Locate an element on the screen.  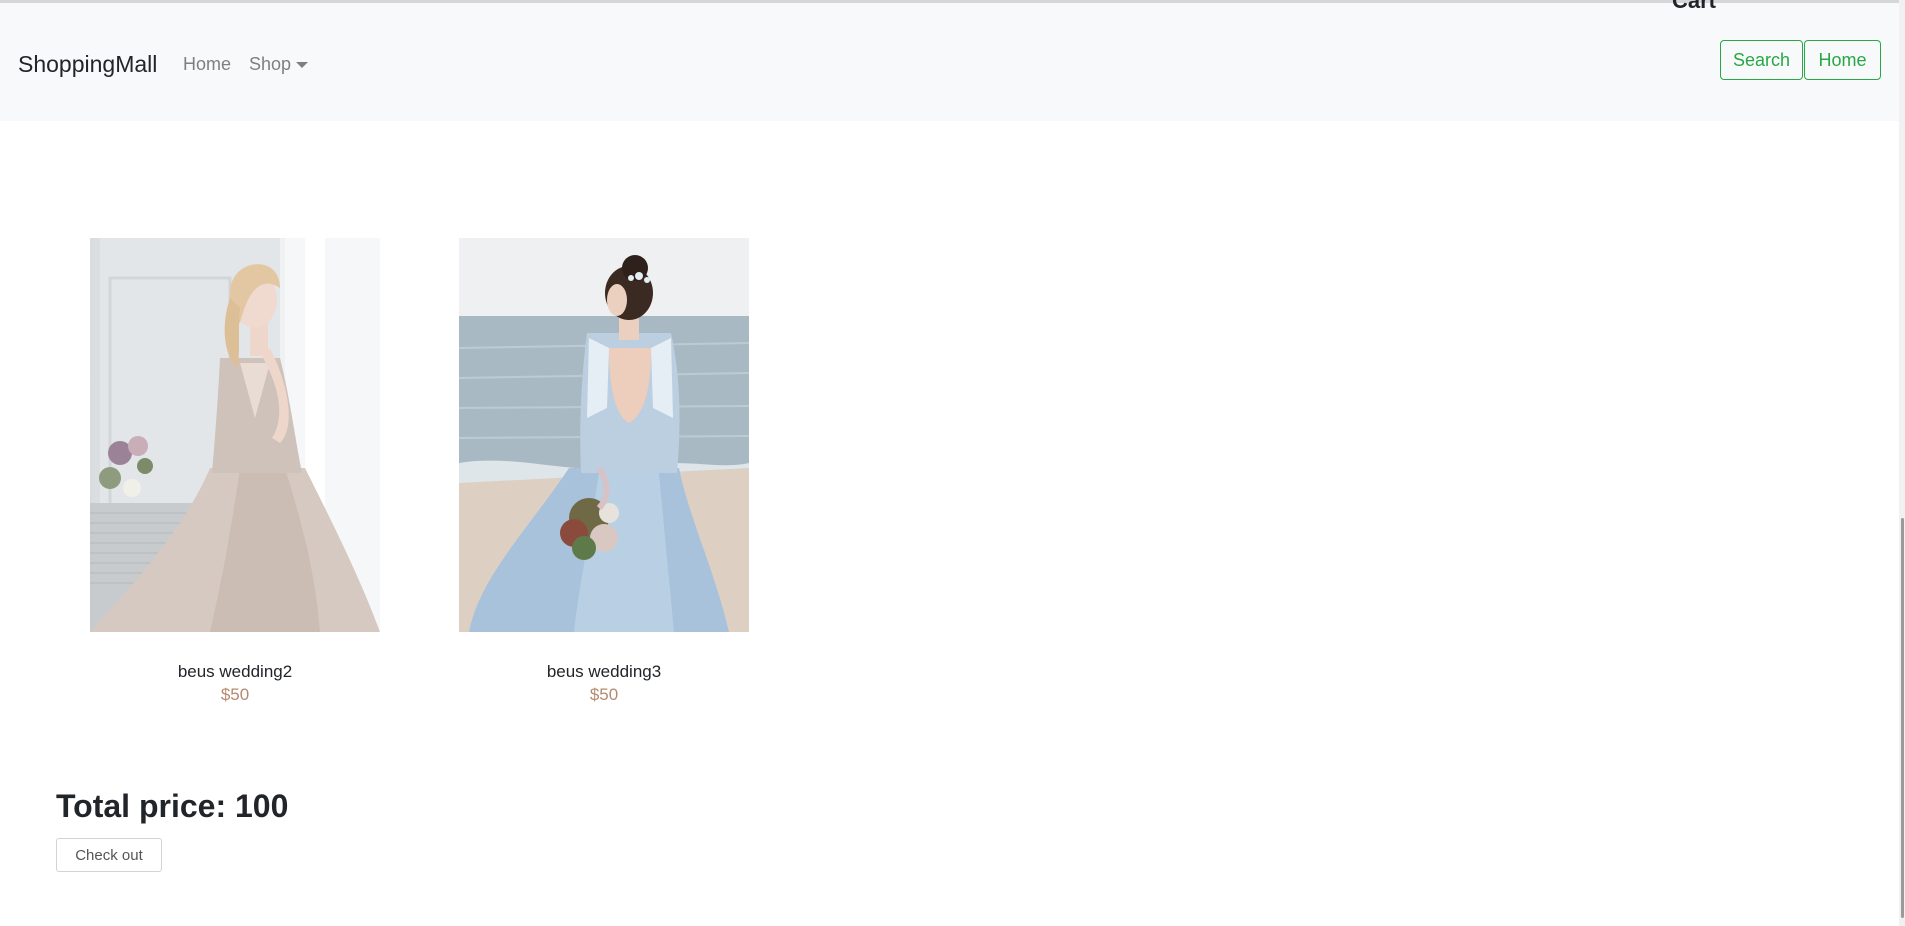
search-button: Search is located at coordinates (1761, 60).